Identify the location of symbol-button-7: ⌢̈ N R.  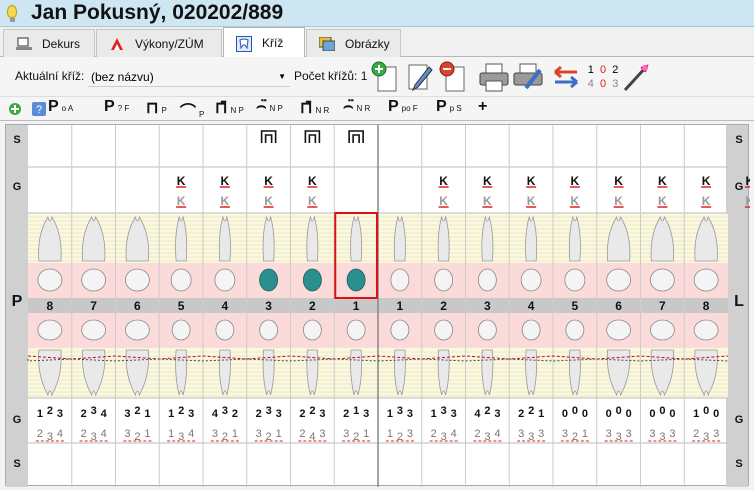
(356, 109).